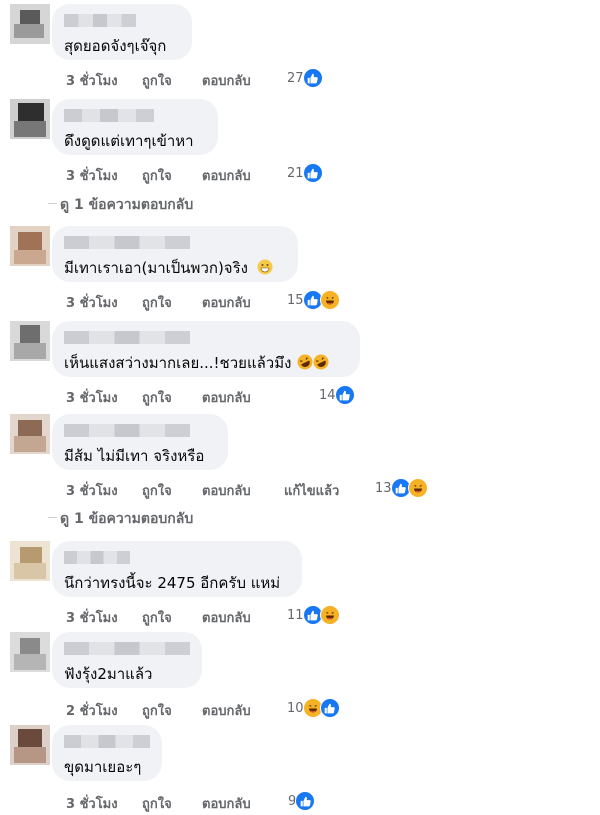  What do you see at coordinates (295, 173) in the screenshot?
I see `reaction-count: 21` at bounding box center [295, 173].